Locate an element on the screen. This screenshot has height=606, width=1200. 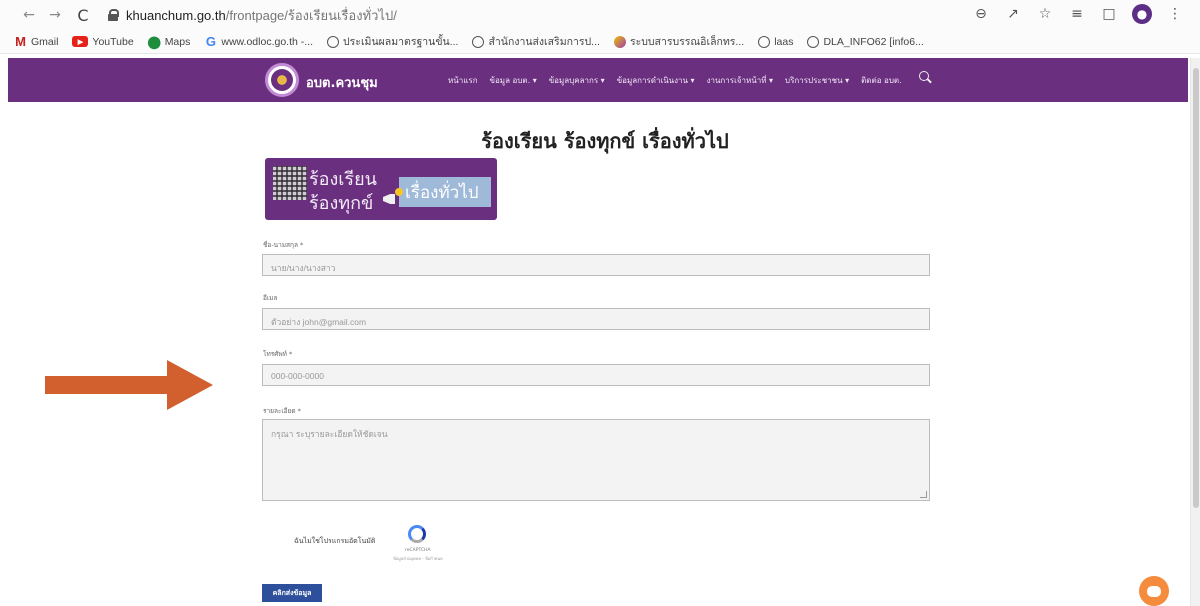
menu-item-contact: ติดต่อ อบต. is located at coordinates (881, 80).